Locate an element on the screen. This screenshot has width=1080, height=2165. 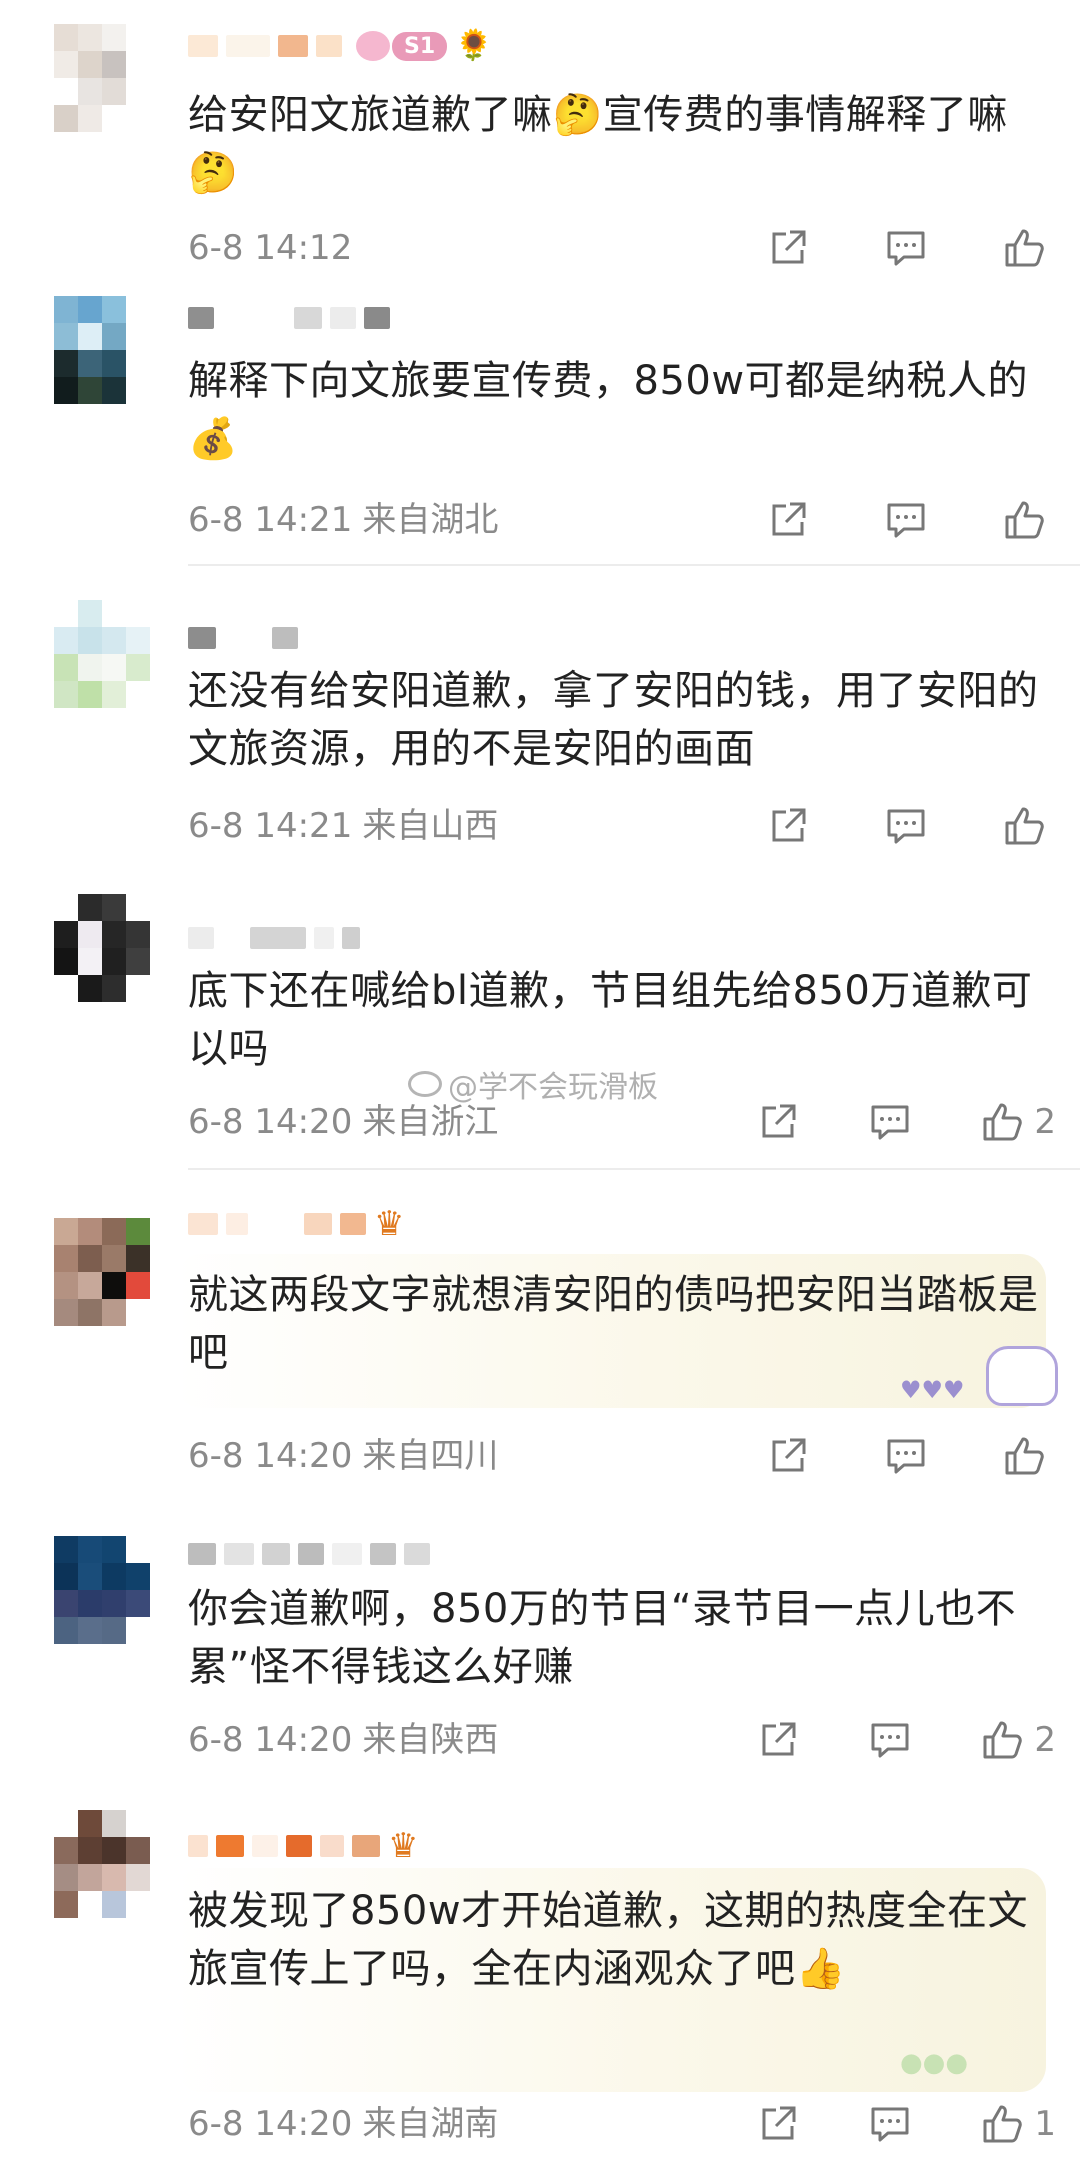
comment-location: 来自四川 is located at coordinates (430, 1456).